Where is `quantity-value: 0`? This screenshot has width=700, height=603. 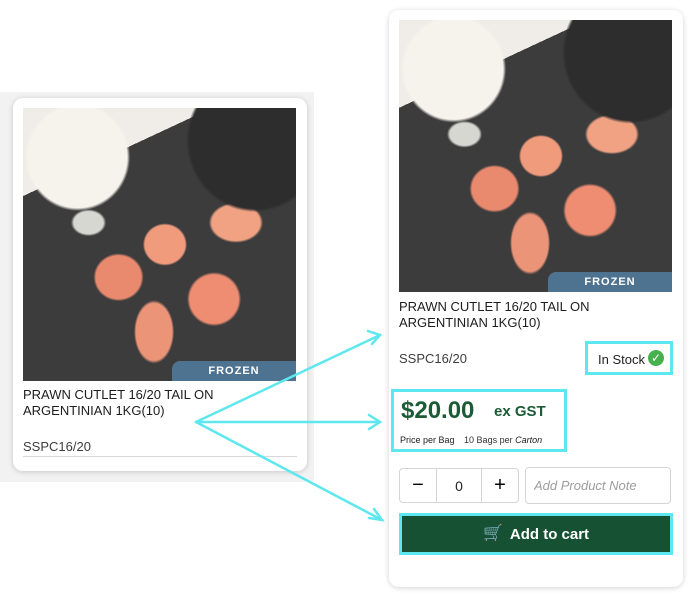 quantity-value: 0 is located at coordinates (459, 485).